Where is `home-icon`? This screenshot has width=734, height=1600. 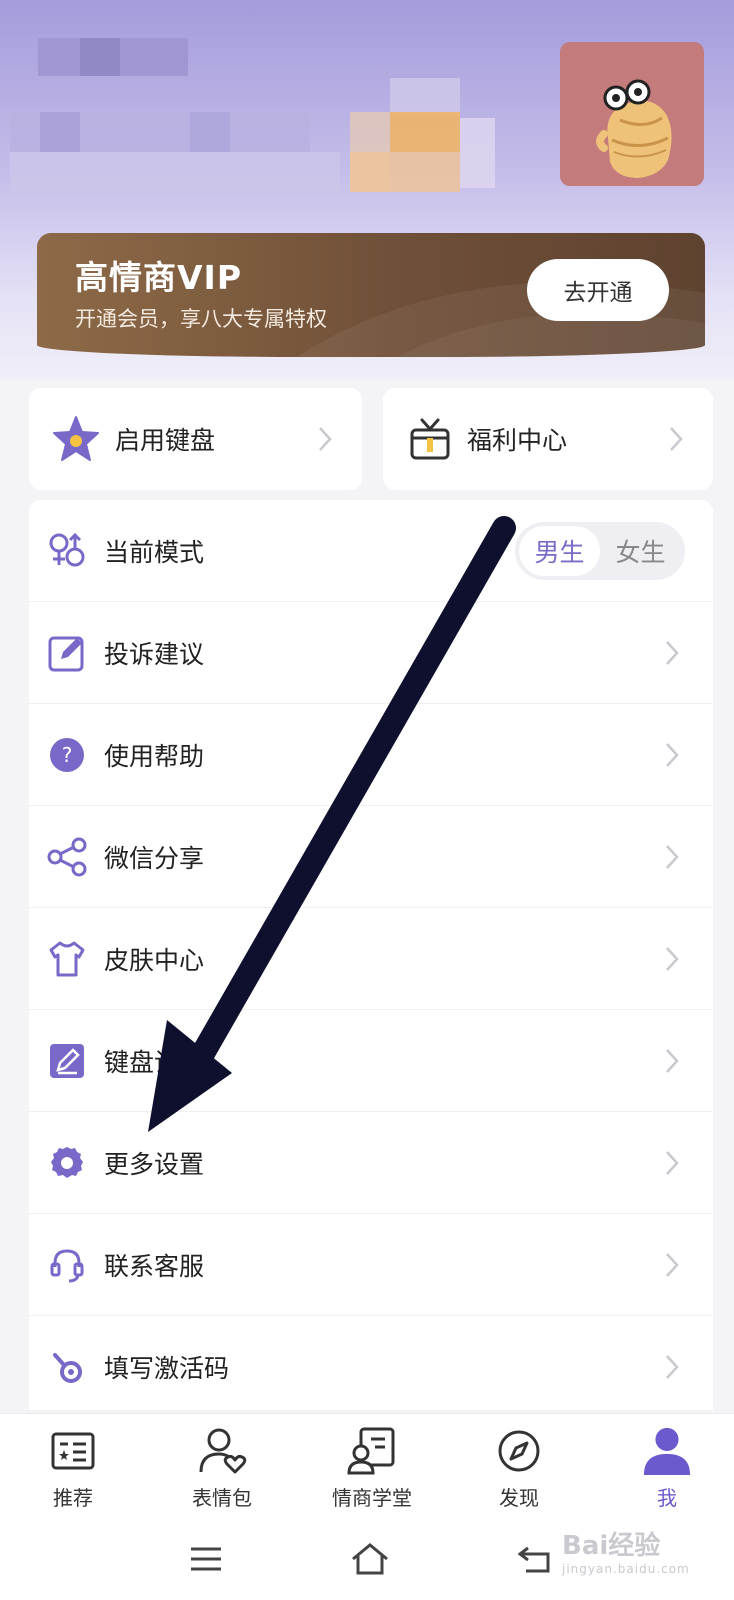 home-icon is located at coordinates (370, 1559).